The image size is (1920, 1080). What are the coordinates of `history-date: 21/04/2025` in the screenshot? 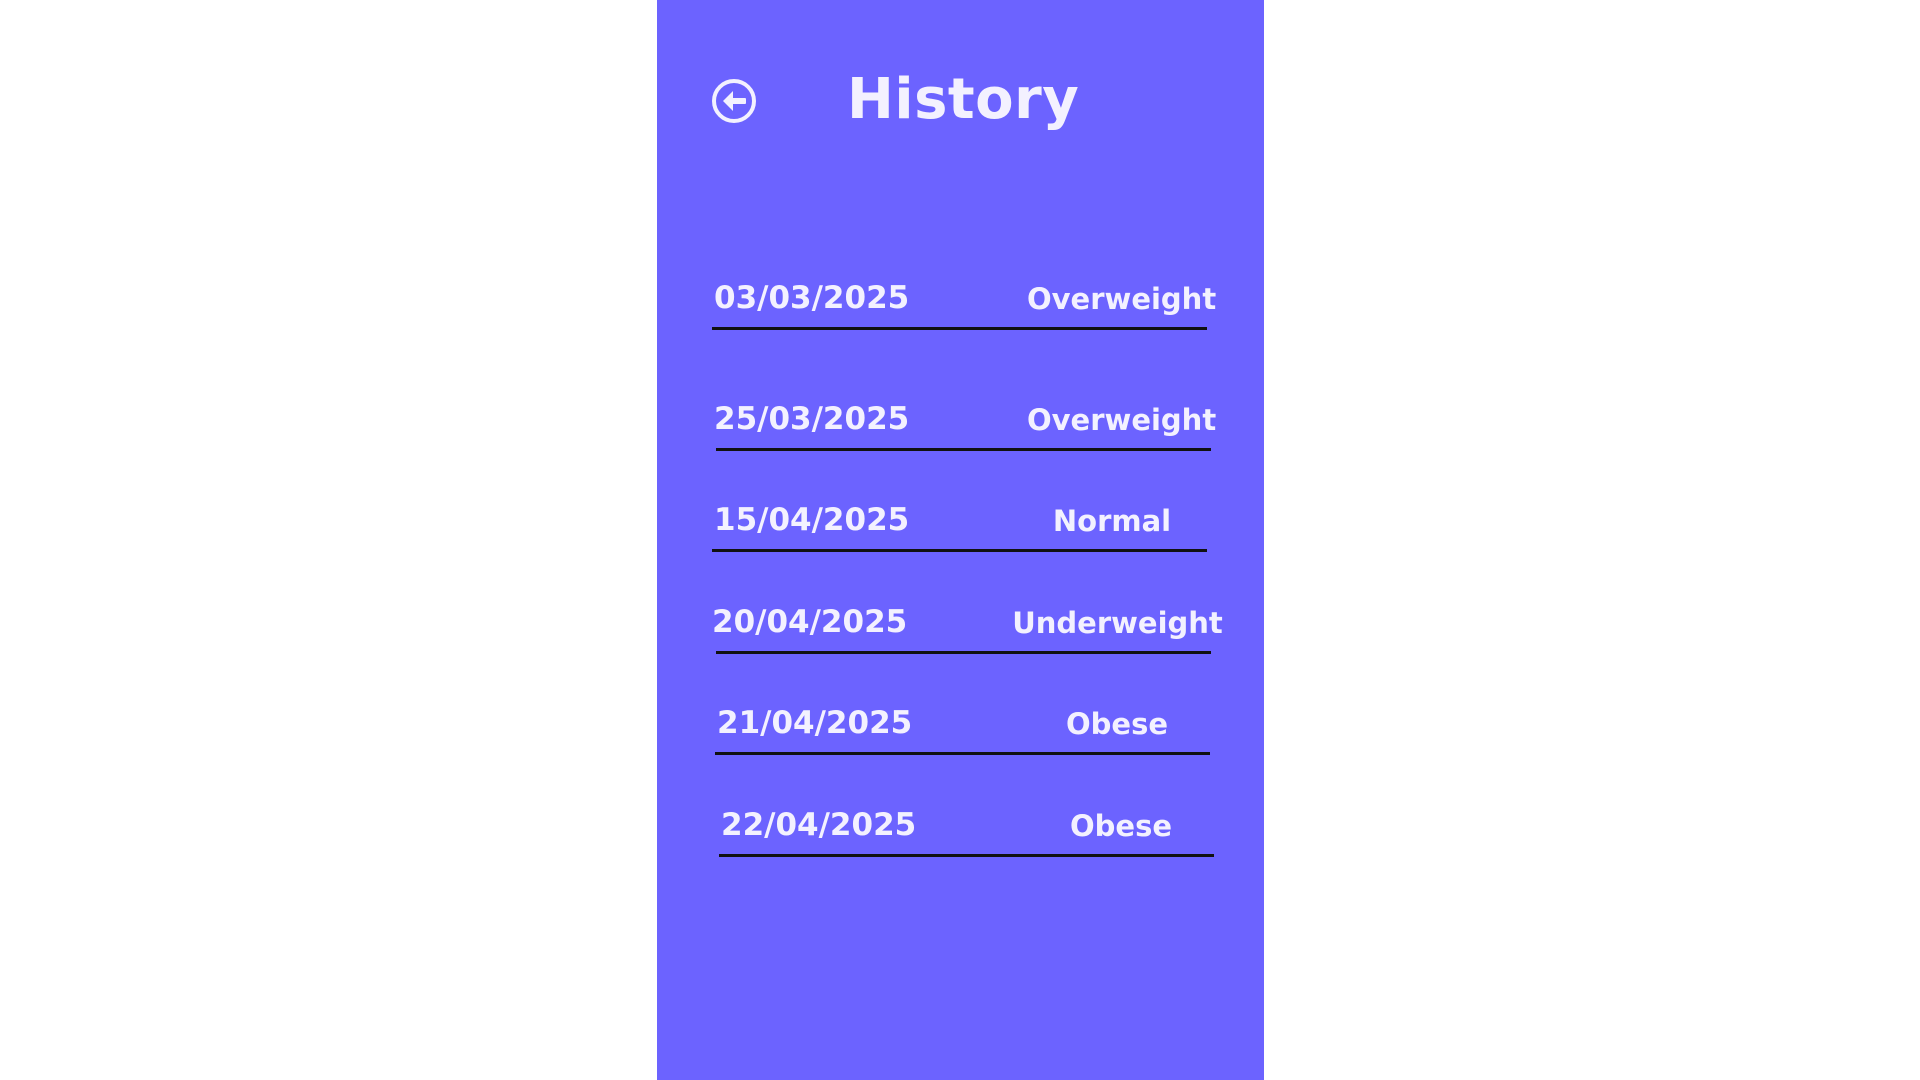 It's located at (815, 723).